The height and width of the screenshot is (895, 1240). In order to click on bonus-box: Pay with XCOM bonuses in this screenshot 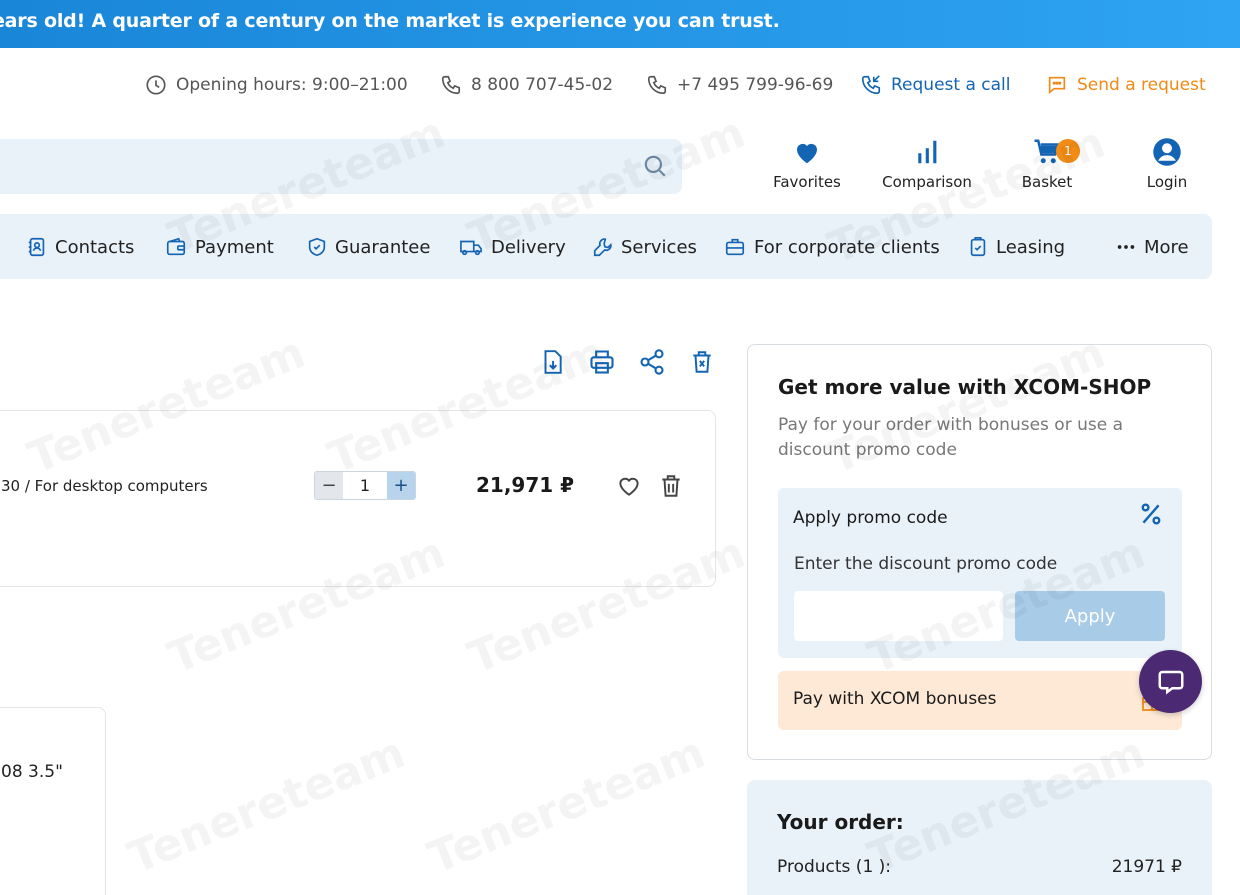, I will do `click(980, 700)`.